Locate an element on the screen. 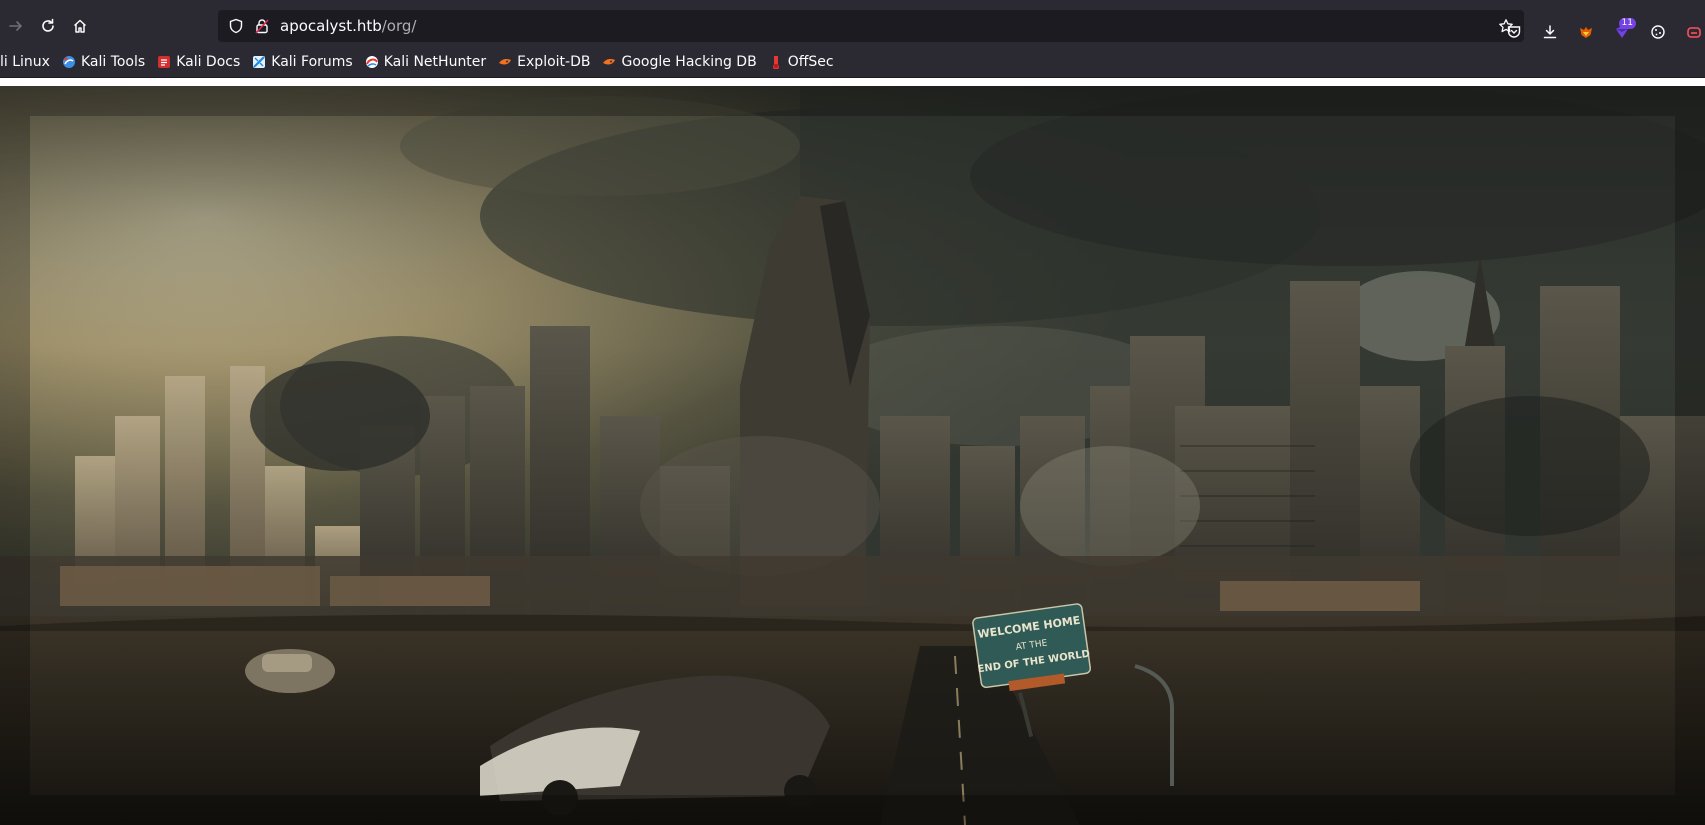 This screenshot has width=1705, height=825. kali-docs-icon is located at coordinates (164, 61).